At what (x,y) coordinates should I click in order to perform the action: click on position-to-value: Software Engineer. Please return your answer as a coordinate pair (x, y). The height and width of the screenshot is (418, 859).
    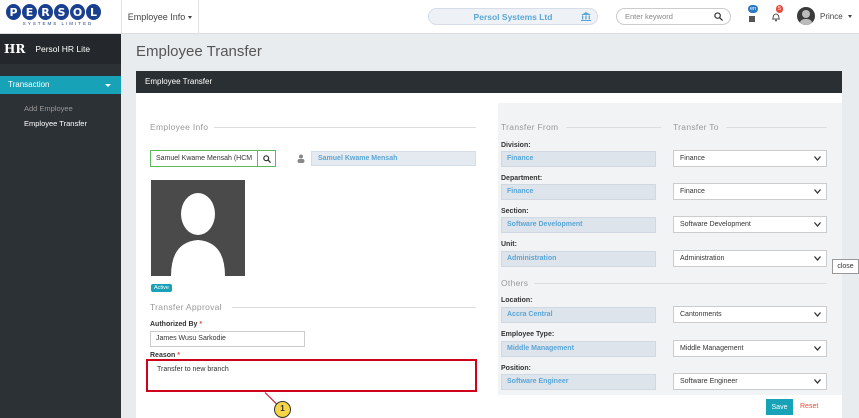
    Looking at the image, I should click on (709, 381).